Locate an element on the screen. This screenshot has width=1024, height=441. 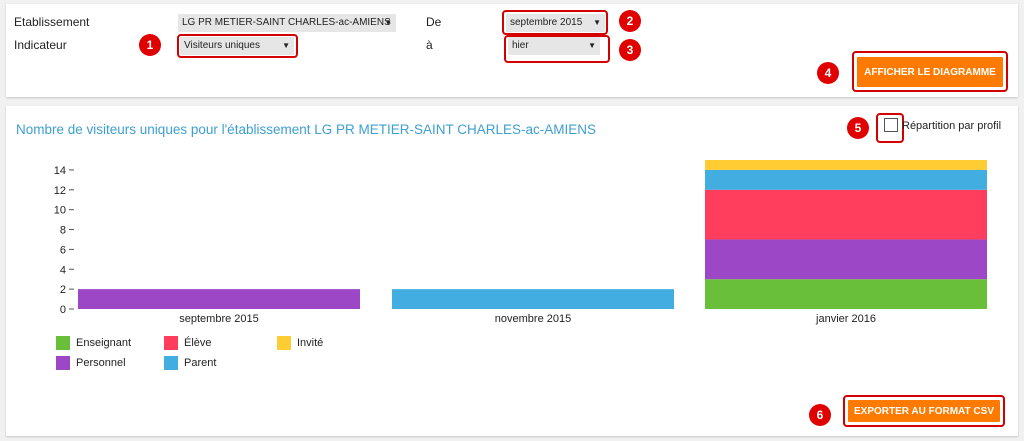
legend-label: Parent is located at coordinates (200, 363).